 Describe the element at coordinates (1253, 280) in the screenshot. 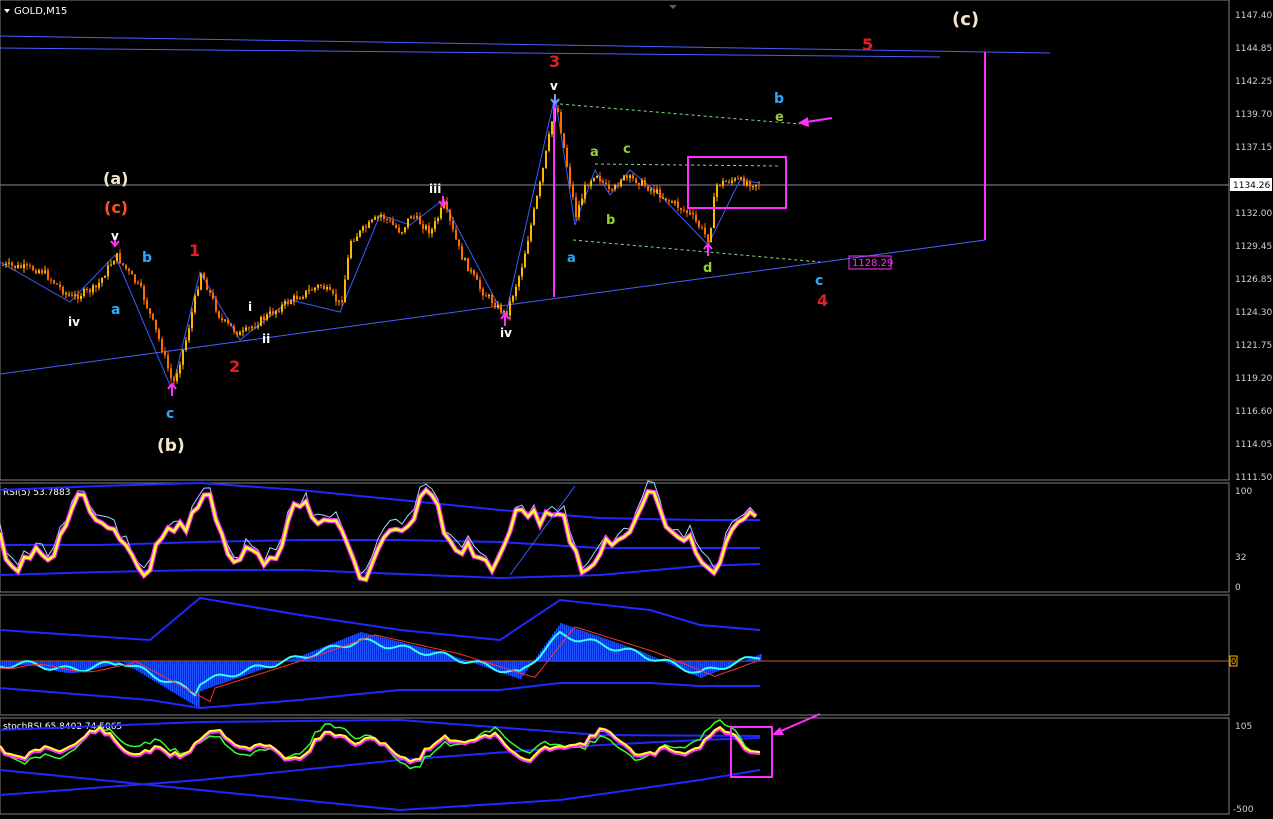

I see `price-tick: 1126.85` at that location.